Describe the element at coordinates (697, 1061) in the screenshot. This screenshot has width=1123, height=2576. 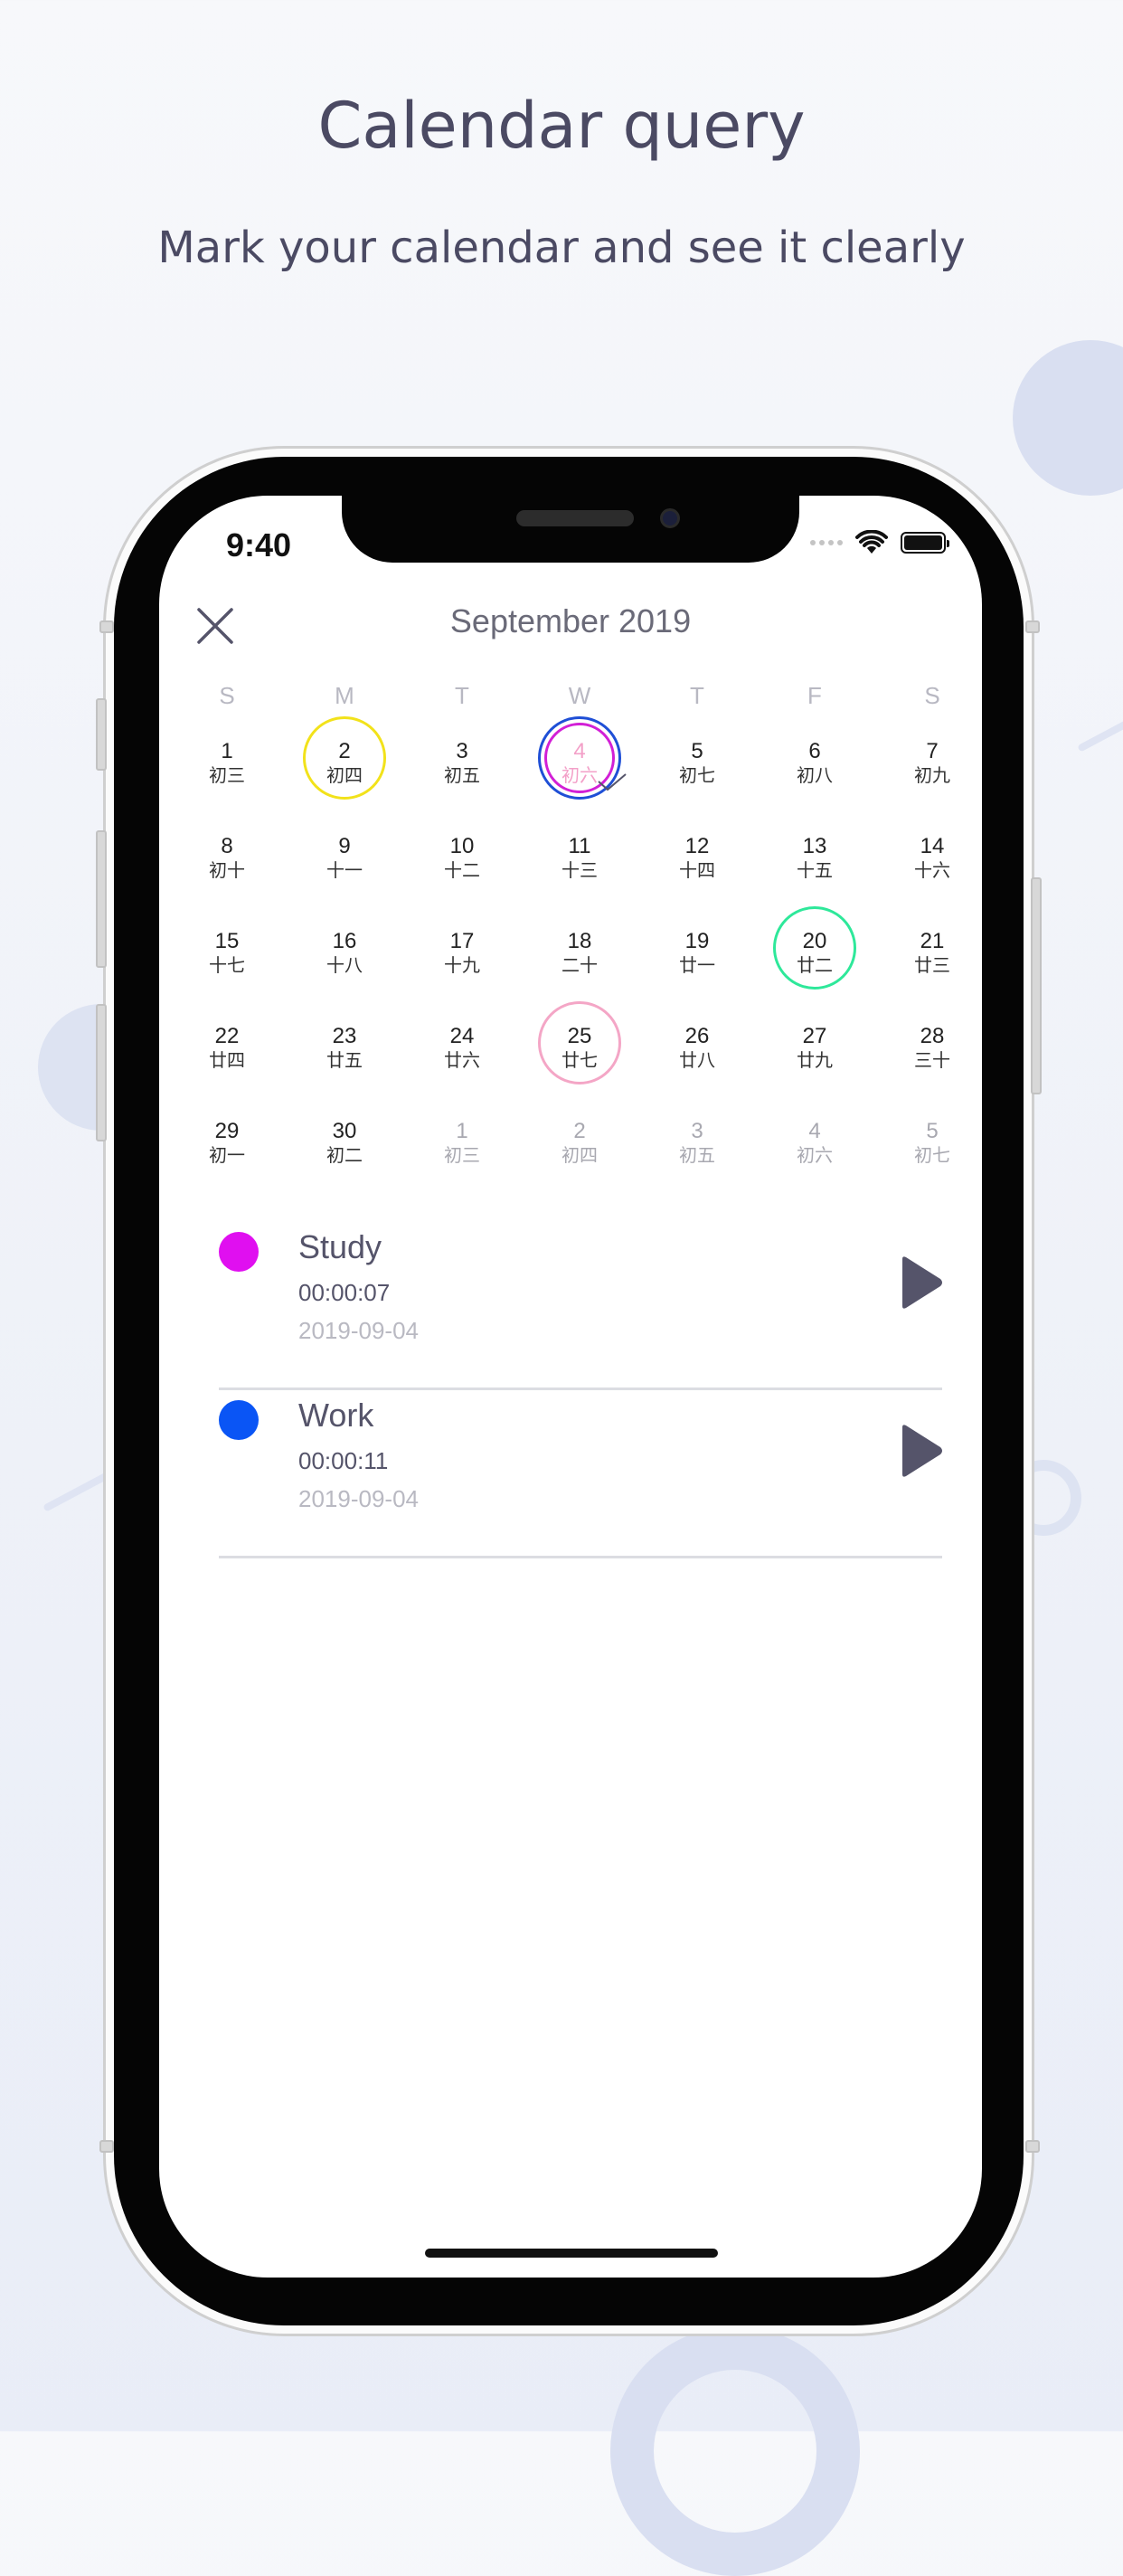
I see `lunar-date: 廿八` at that location.